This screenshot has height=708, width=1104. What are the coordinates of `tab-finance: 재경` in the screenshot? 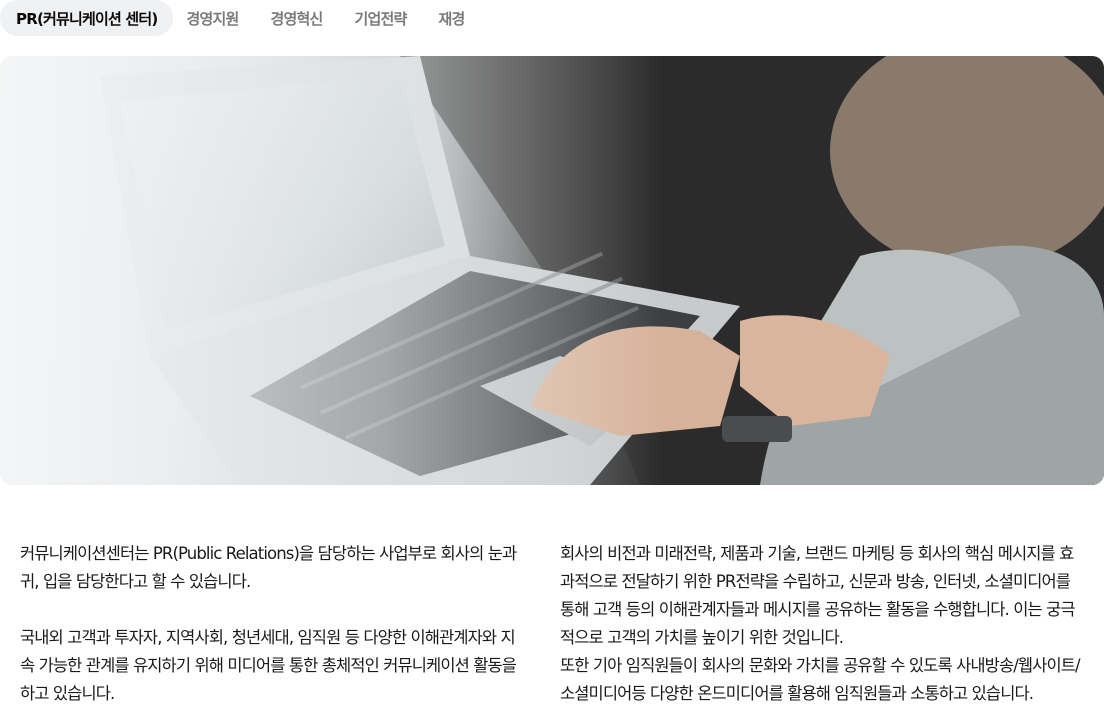 It's located at (452, 18).